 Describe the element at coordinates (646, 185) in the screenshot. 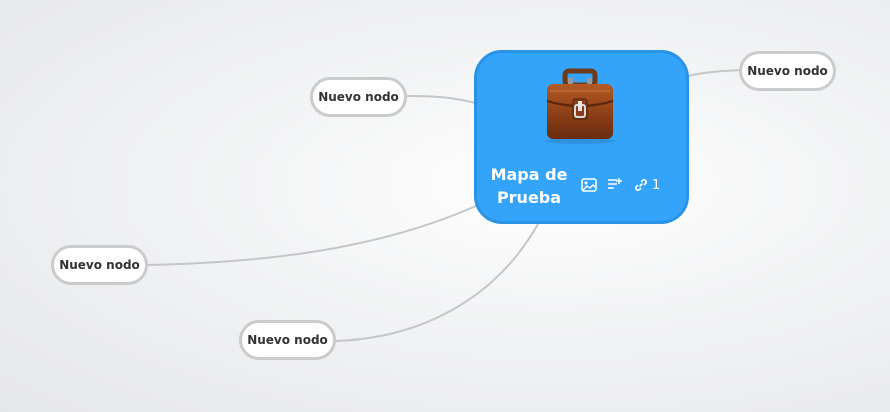

I see `link-icon: 1` at that location.